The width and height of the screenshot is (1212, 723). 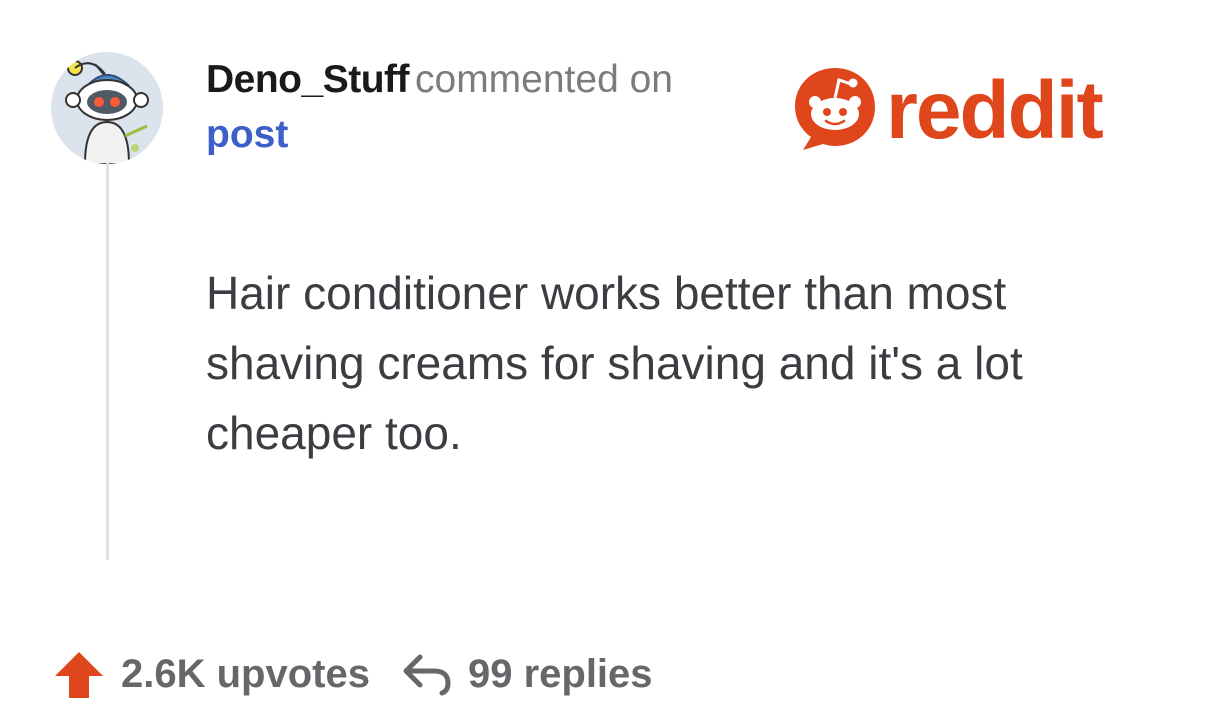 What do you see at coordinates (835, 109) in the screenshot?
I see `reddit-snoo-icon` at bounding box center [835, 109].